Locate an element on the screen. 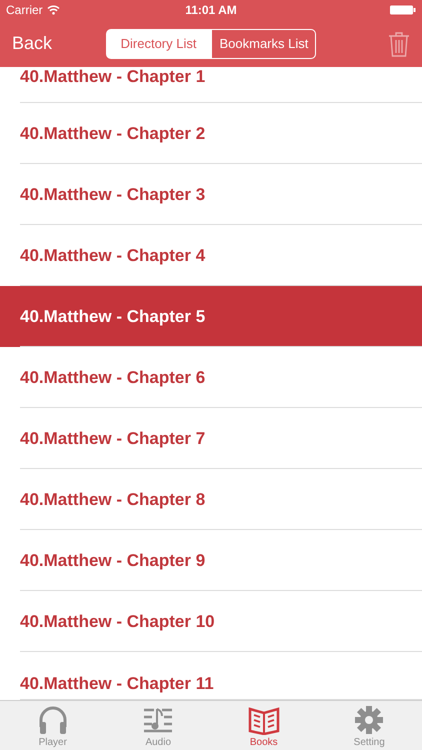  chapter-title: 40.Matthew - Chapter 11 is located at coordinates (117, 684).